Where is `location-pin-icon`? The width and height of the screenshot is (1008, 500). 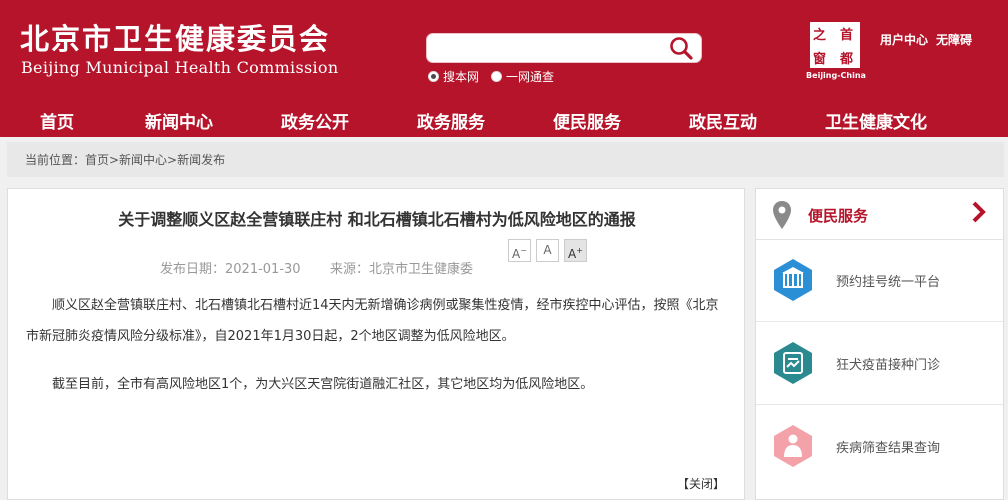
location-pin-icon is located at coordinates (782, 215).